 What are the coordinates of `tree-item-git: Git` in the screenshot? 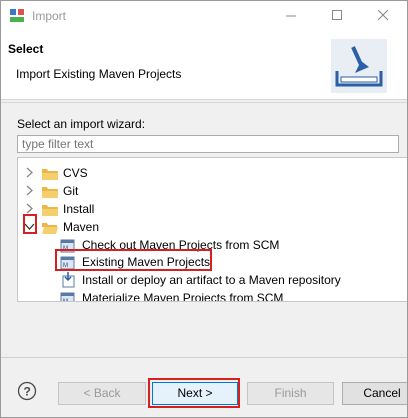 It's located at (202, 191).